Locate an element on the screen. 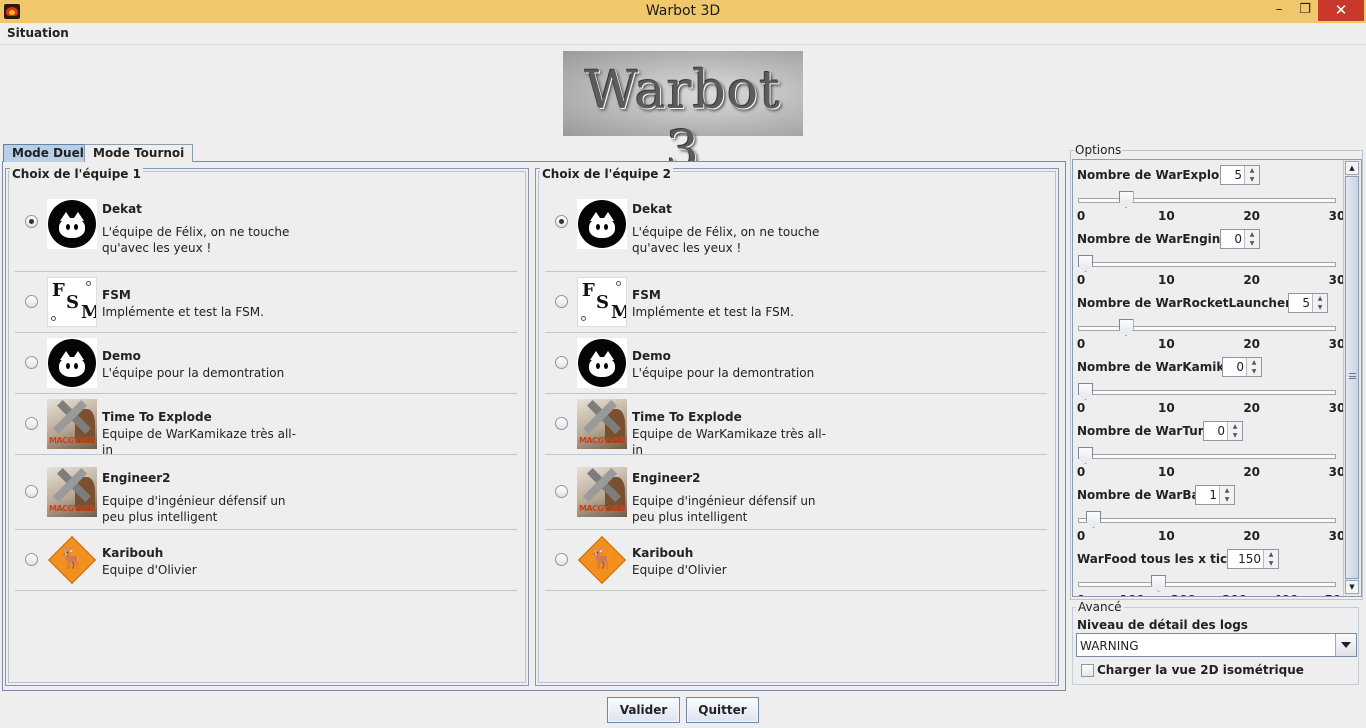  log-level-select: WARNING is located at coordinates (1216, 645).